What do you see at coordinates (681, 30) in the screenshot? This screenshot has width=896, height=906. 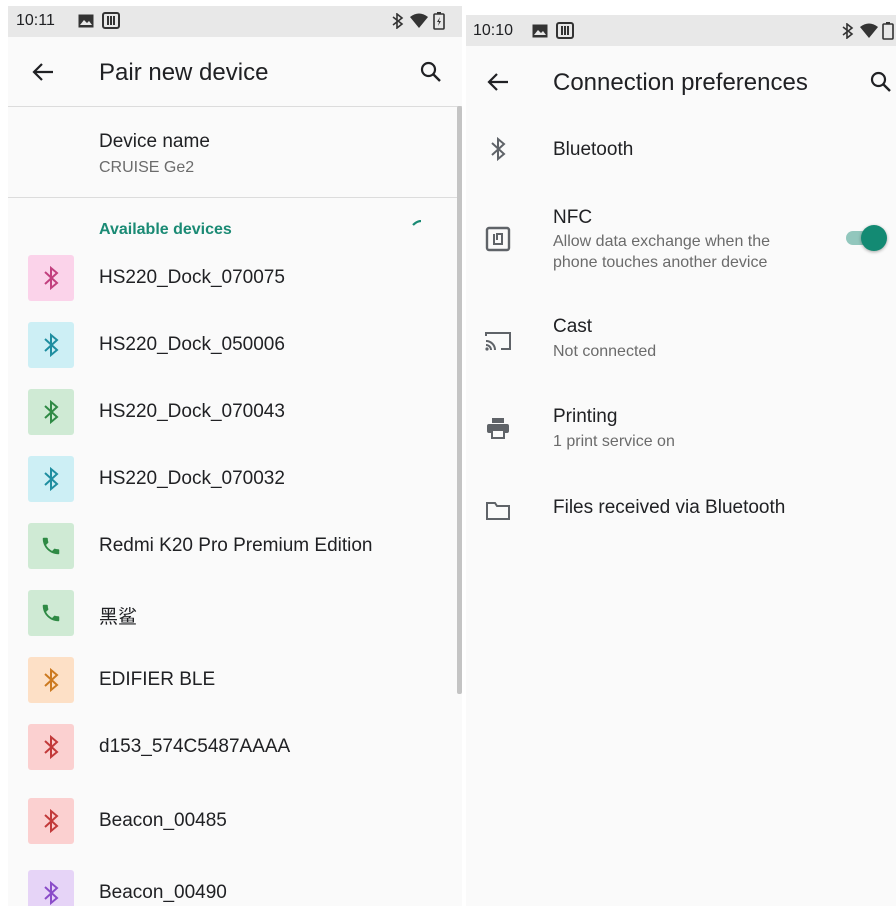 I see `status-bar: 10:10` at bounding box center [681, 30].